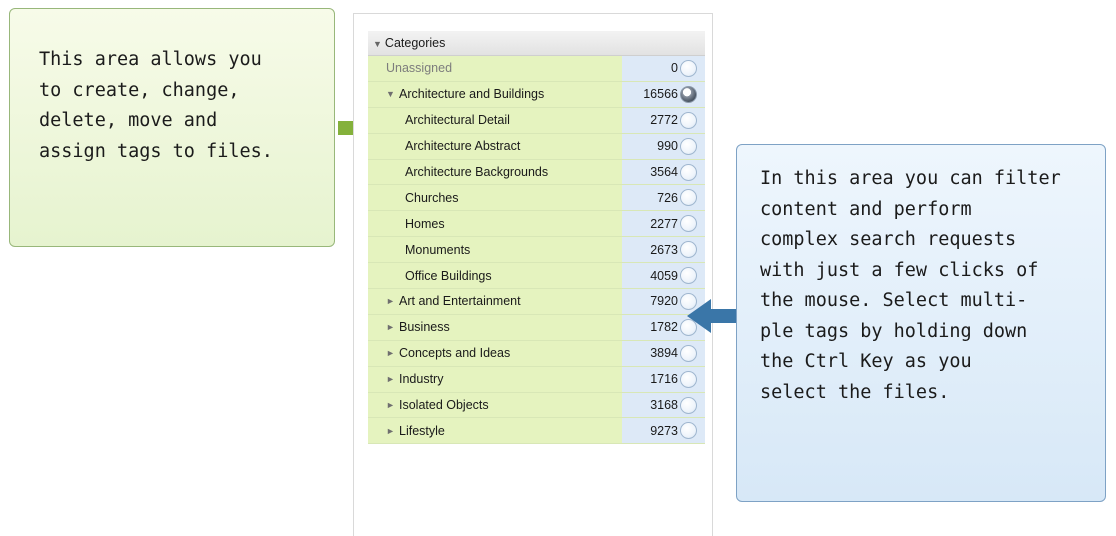 The image size is (1116, 536). What do you see at coordinates (128, 120) in the screenshot?
I see `callout-line: delete, move and` at bounding box center [128, 120].